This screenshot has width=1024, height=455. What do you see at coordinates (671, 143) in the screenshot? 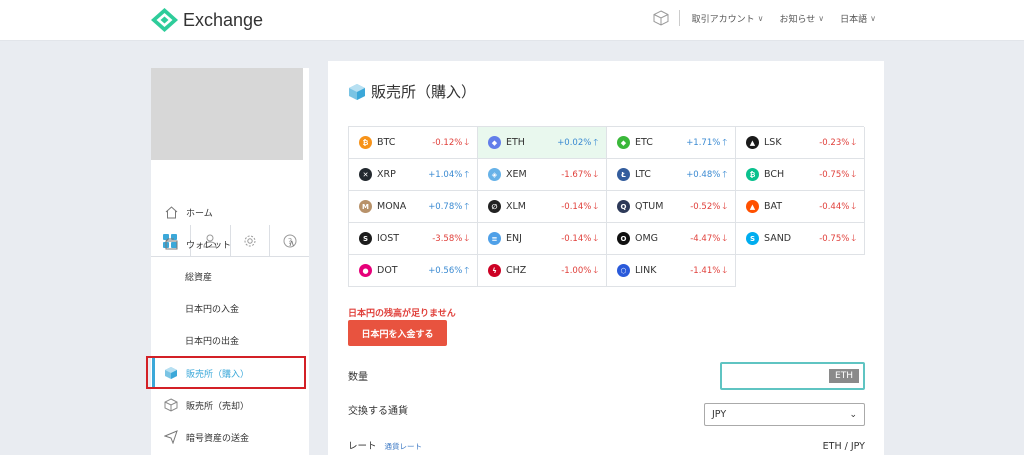
I see `coin-cell-etc: ◆ ETC +1.71% 🡑` at bounding box center [671, 143].